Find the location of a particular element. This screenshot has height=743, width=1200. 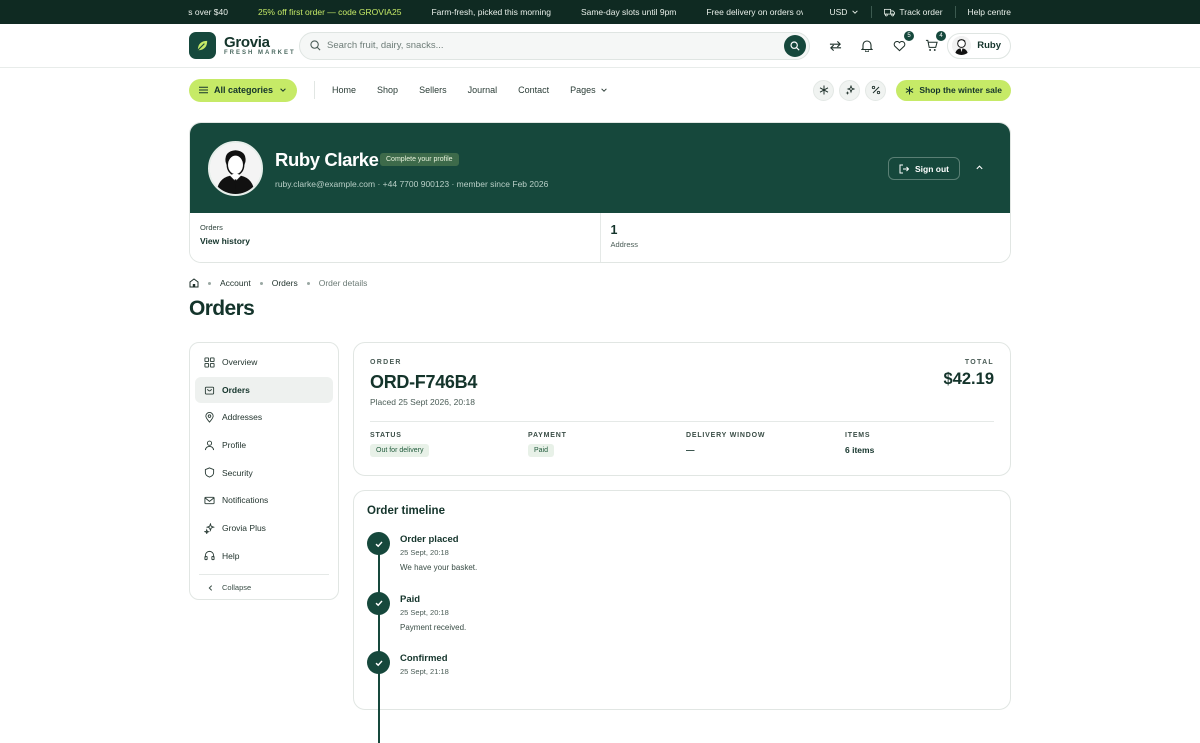

bell-icon is located at coordinates (867, 46).